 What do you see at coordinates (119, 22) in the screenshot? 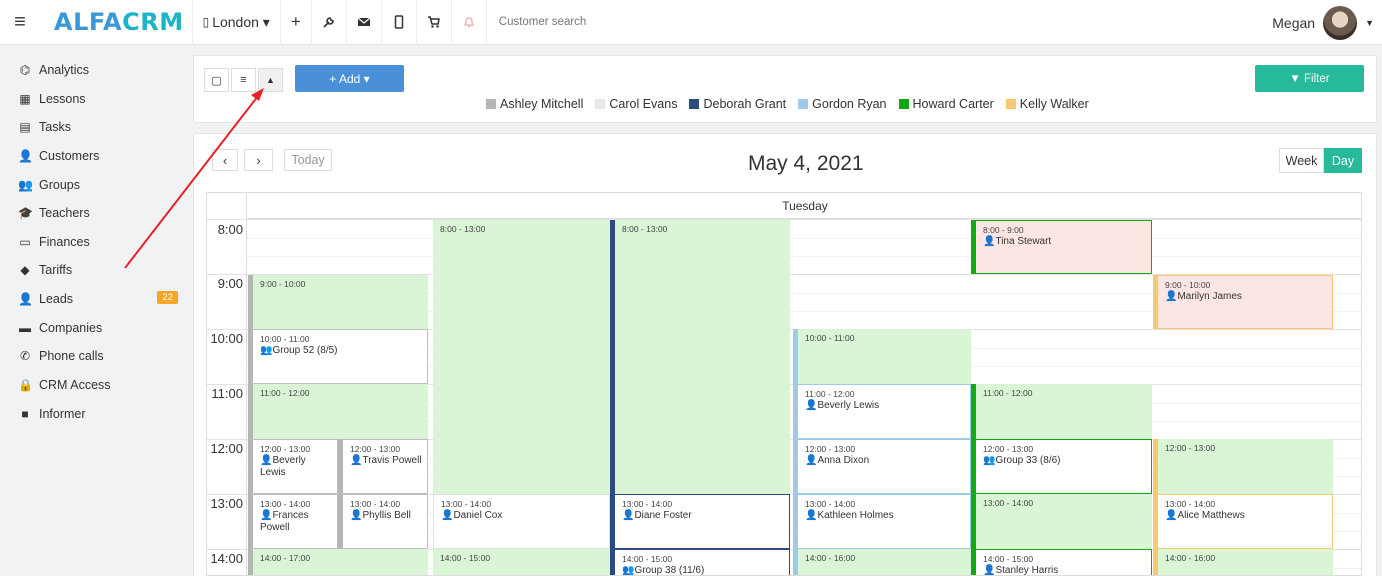
I see `logo: ALFACRM` at bounding box center [119, 22].